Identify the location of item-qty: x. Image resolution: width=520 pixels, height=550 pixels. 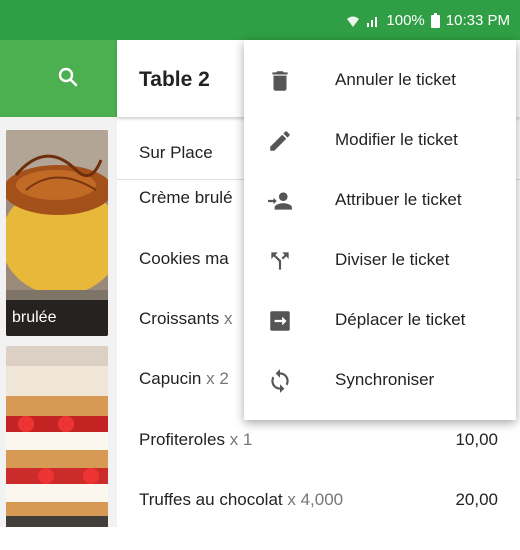
(226, 318).